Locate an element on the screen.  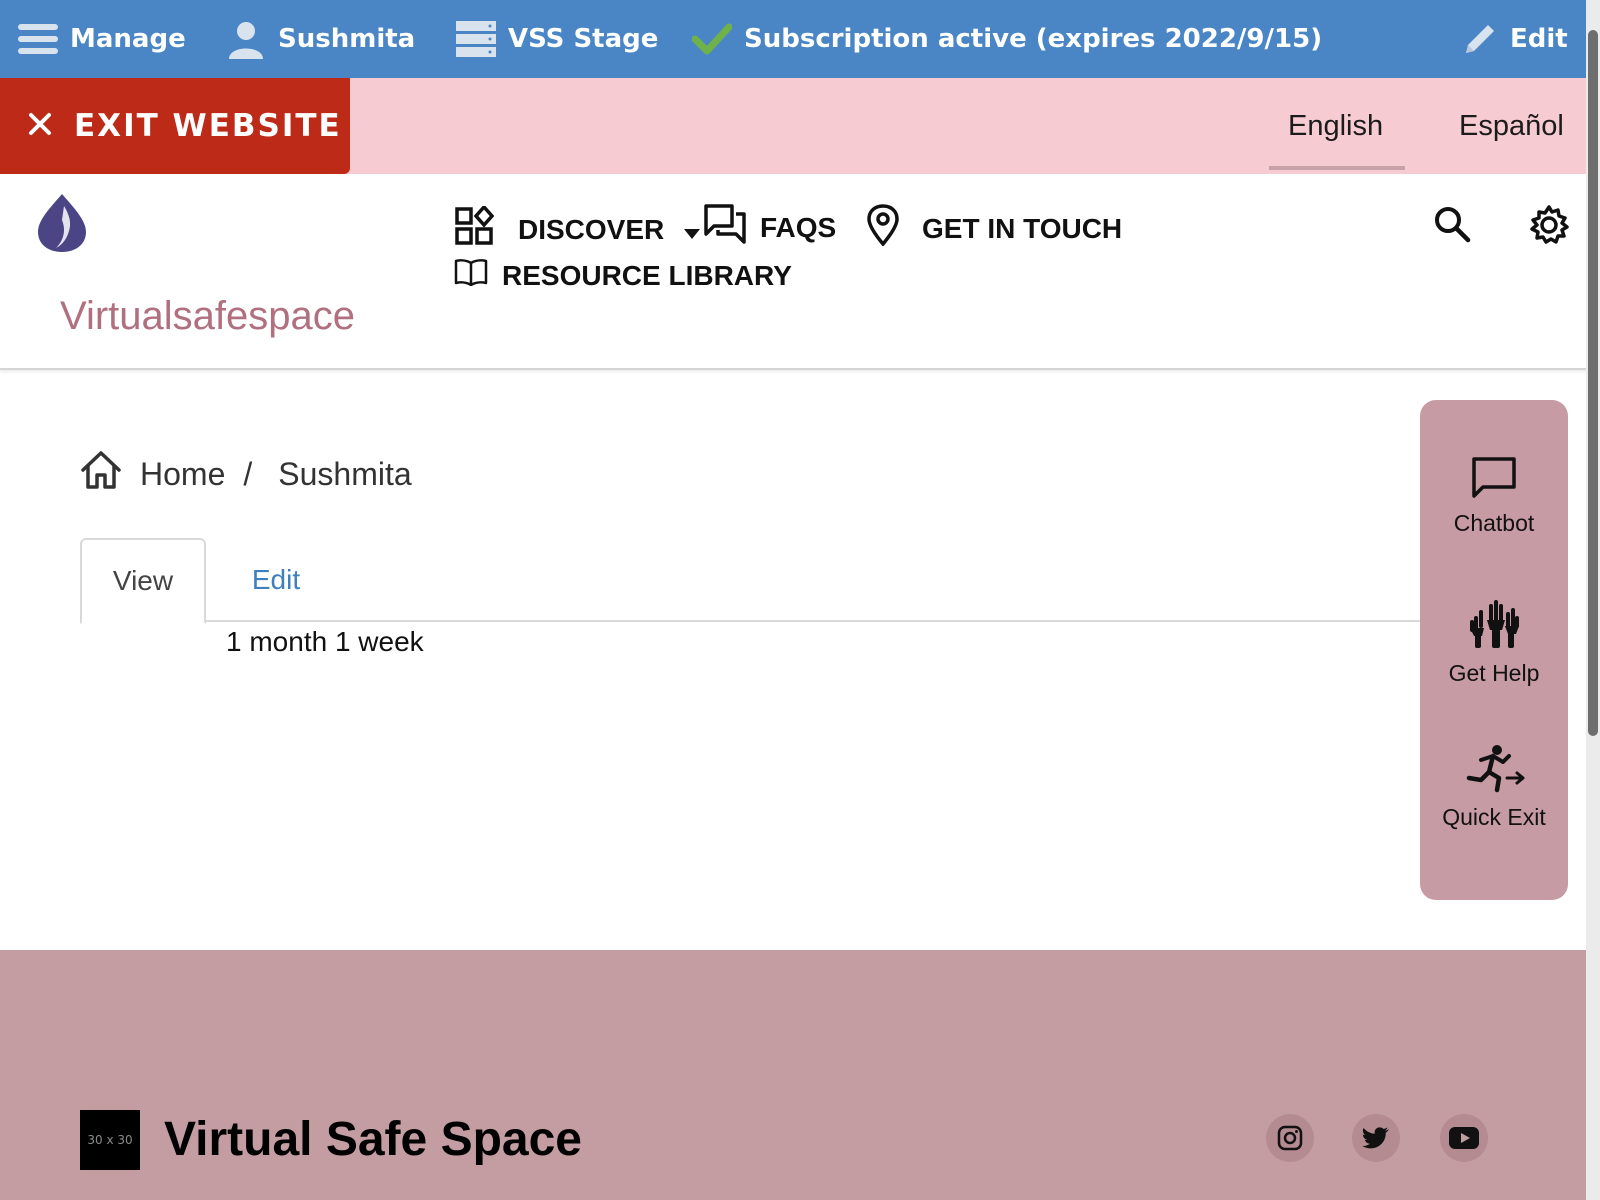
edit-mode-label: Edit is located at coordinates (1539, 39).